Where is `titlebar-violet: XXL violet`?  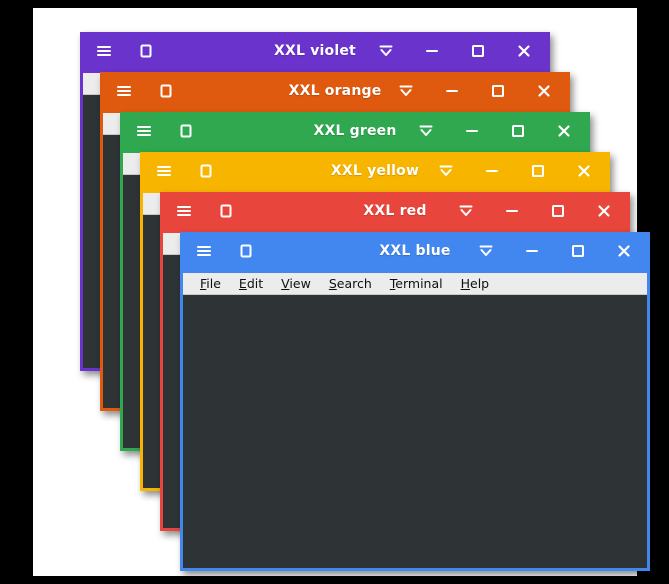
titlebar-violet: XXL violet is located at coordinates (315, 51).